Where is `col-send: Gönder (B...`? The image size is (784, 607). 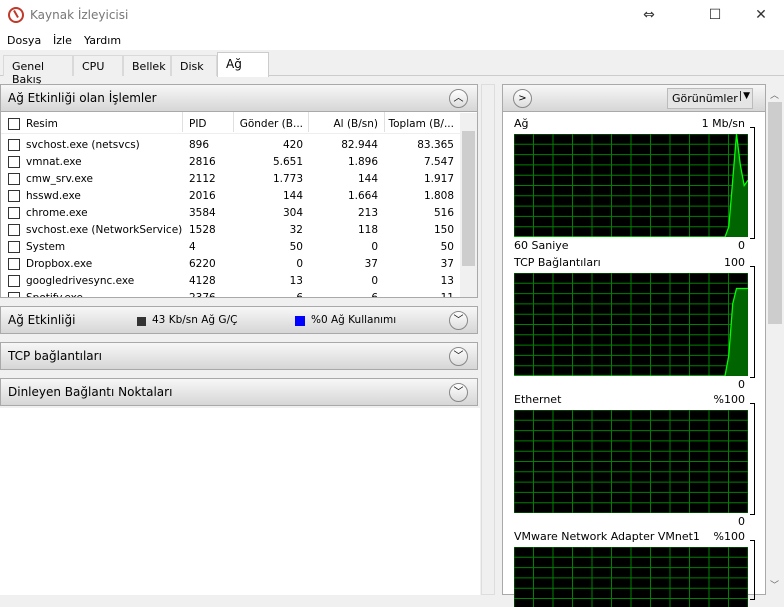 col-send: Gönder (B... is located at coordinates (268, 124).